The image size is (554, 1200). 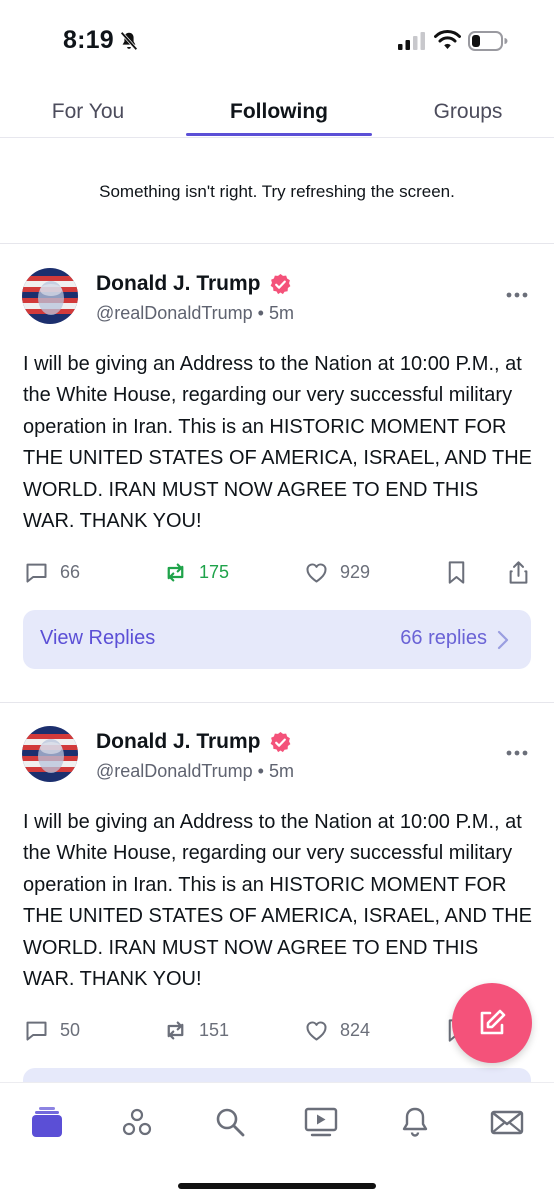 I want to click on active-tab-indicator, so click(x=279, y=134).